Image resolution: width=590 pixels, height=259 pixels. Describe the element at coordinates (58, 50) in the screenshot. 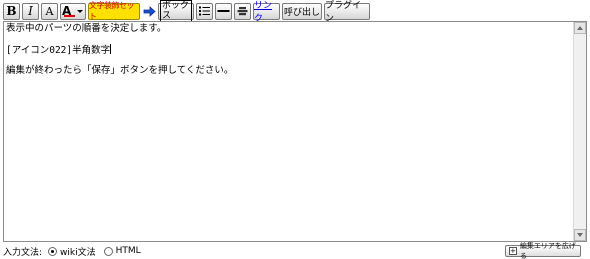

I see `editor-line: [アイコン022]半角数字` at that location.